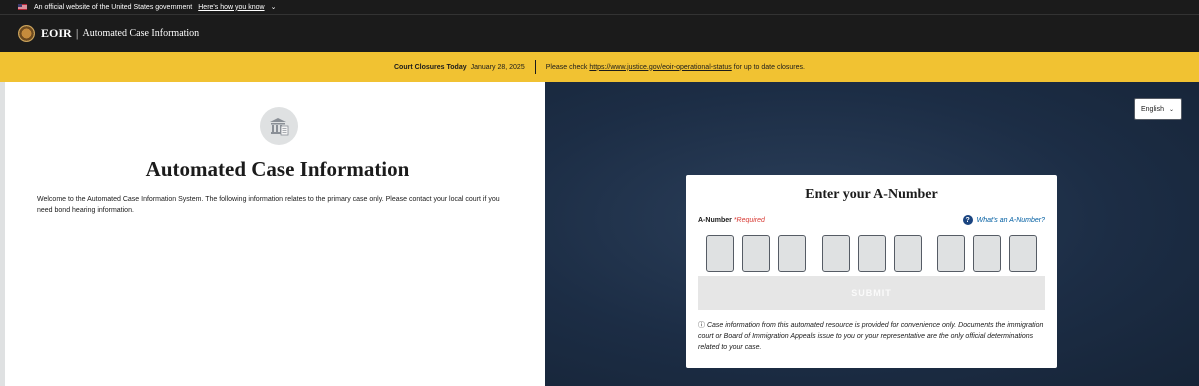 This screenshot has width=1199, height=386. I want to click on app-header: EOIR | Automated Case Information, so click(599, 33).